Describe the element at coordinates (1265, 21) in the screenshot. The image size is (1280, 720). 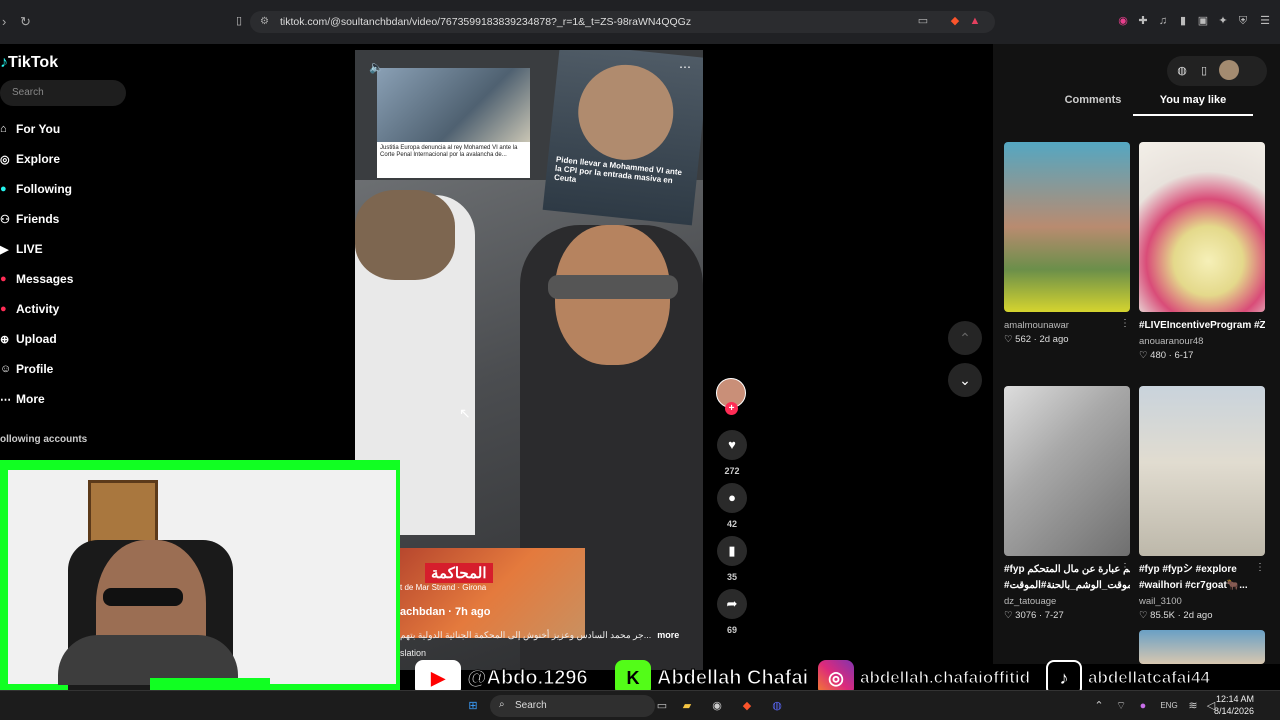
I see `menu-icon: ☰` at that location.